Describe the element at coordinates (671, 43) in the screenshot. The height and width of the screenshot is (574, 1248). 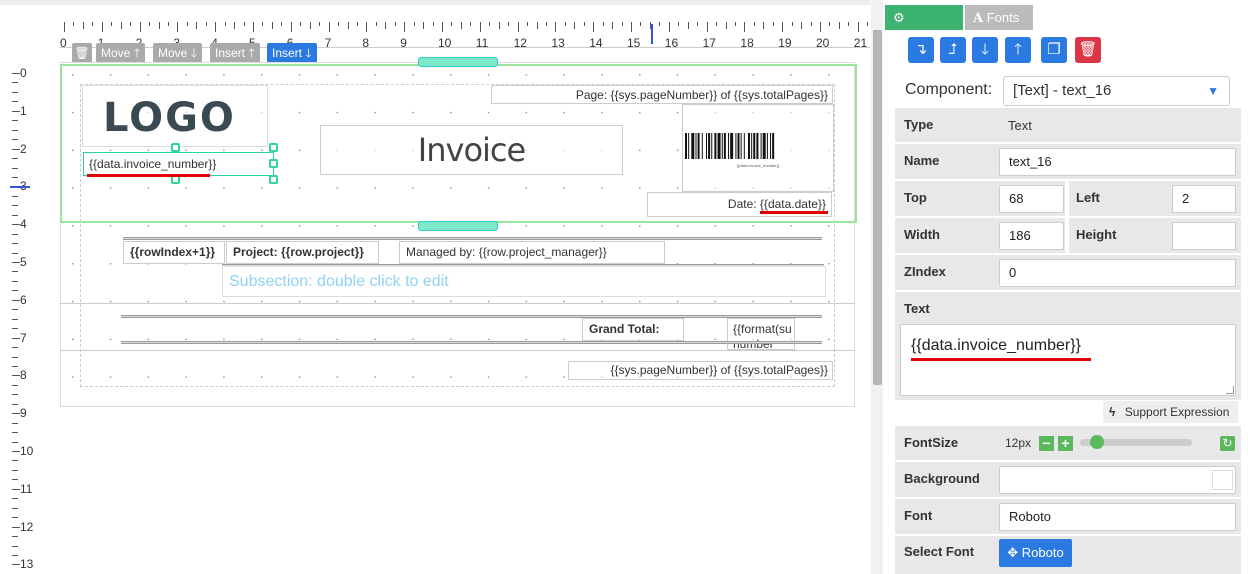
I see `ruler-number: 16` at that location.